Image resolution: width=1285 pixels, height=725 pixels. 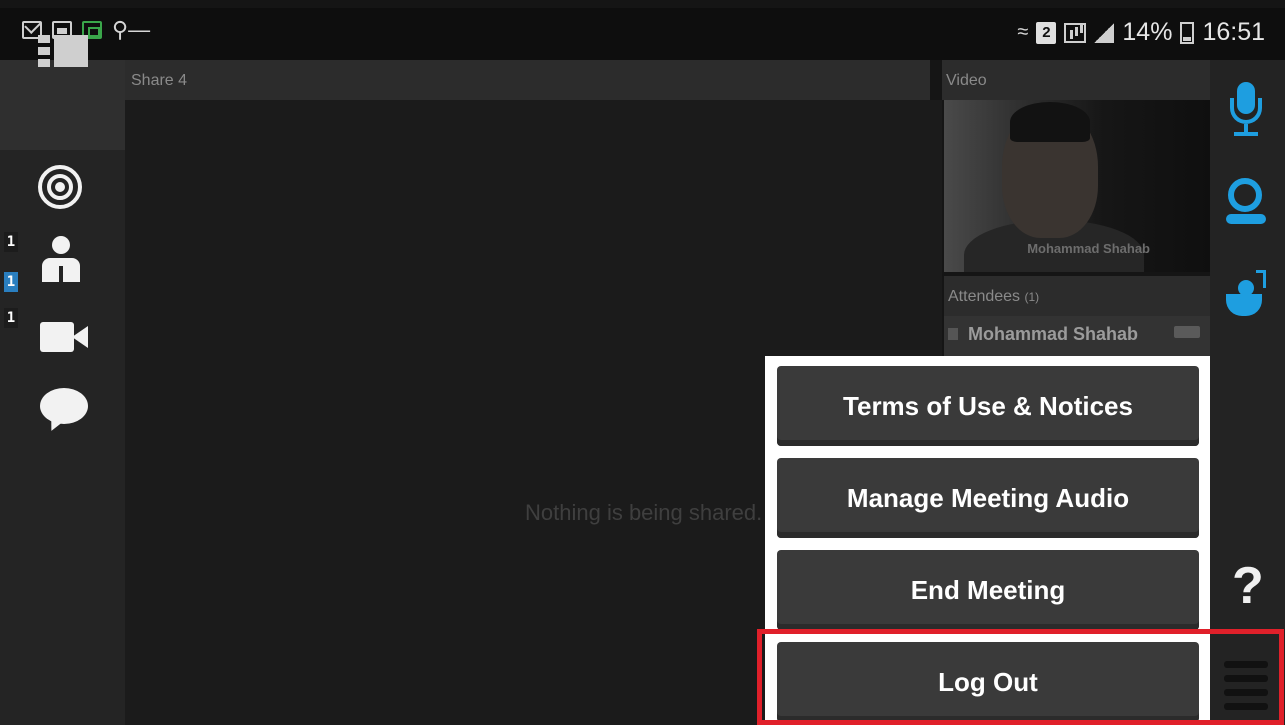 I want to click on webcam-icon, so click(x=1246, y=203).